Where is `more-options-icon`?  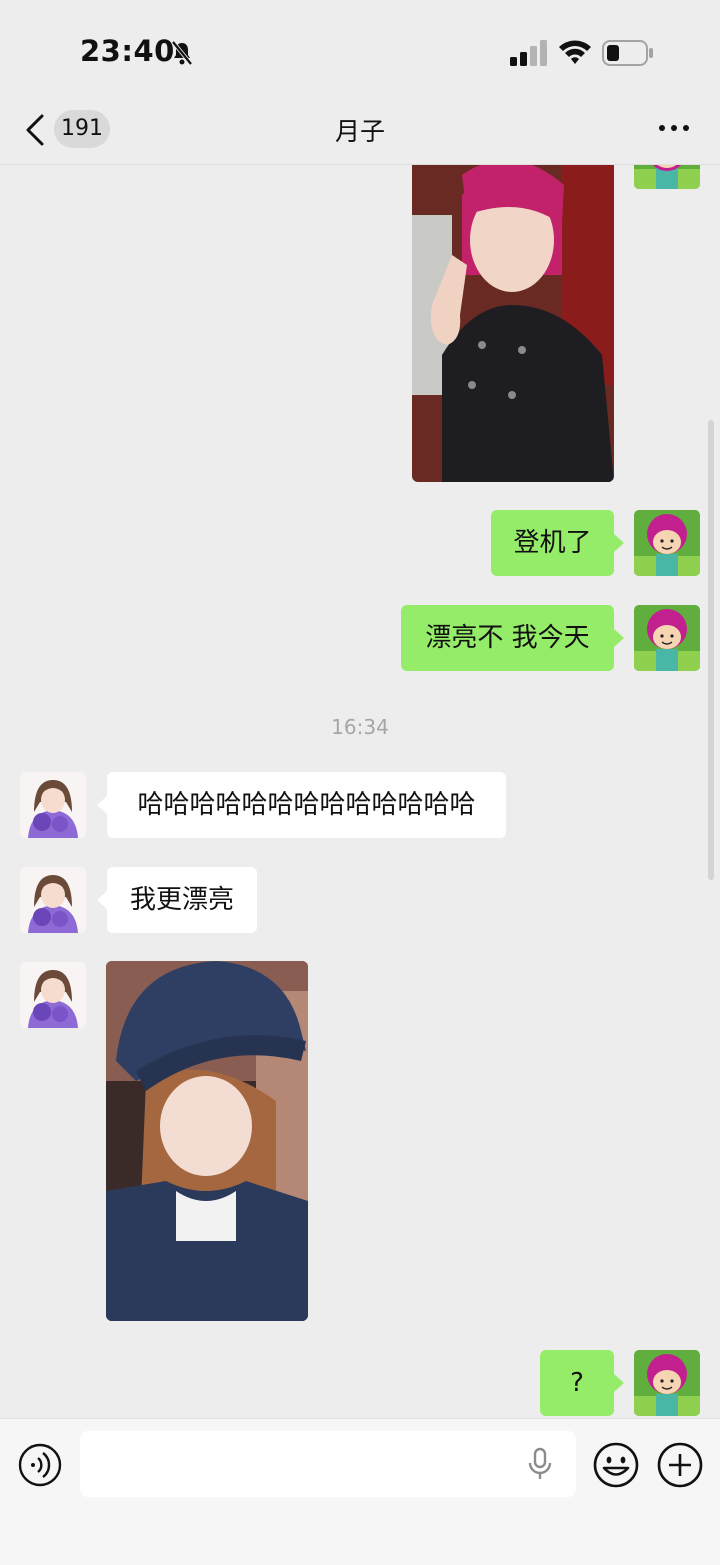
more-options-icon is located at coordinates (674, 128).